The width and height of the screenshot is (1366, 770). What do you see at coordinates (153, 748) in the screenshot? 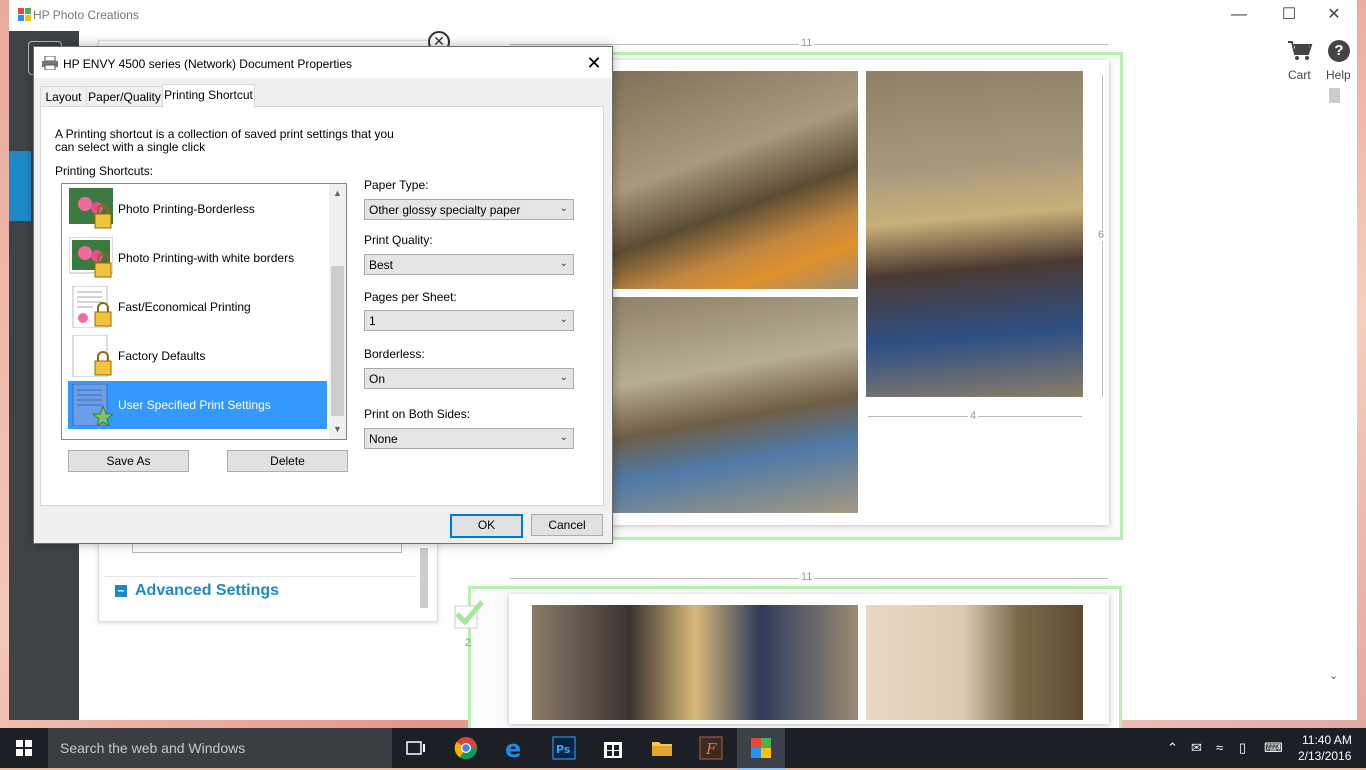
I see `search-placeholder: Search the web and Windows` at bounding box center [153, 748].